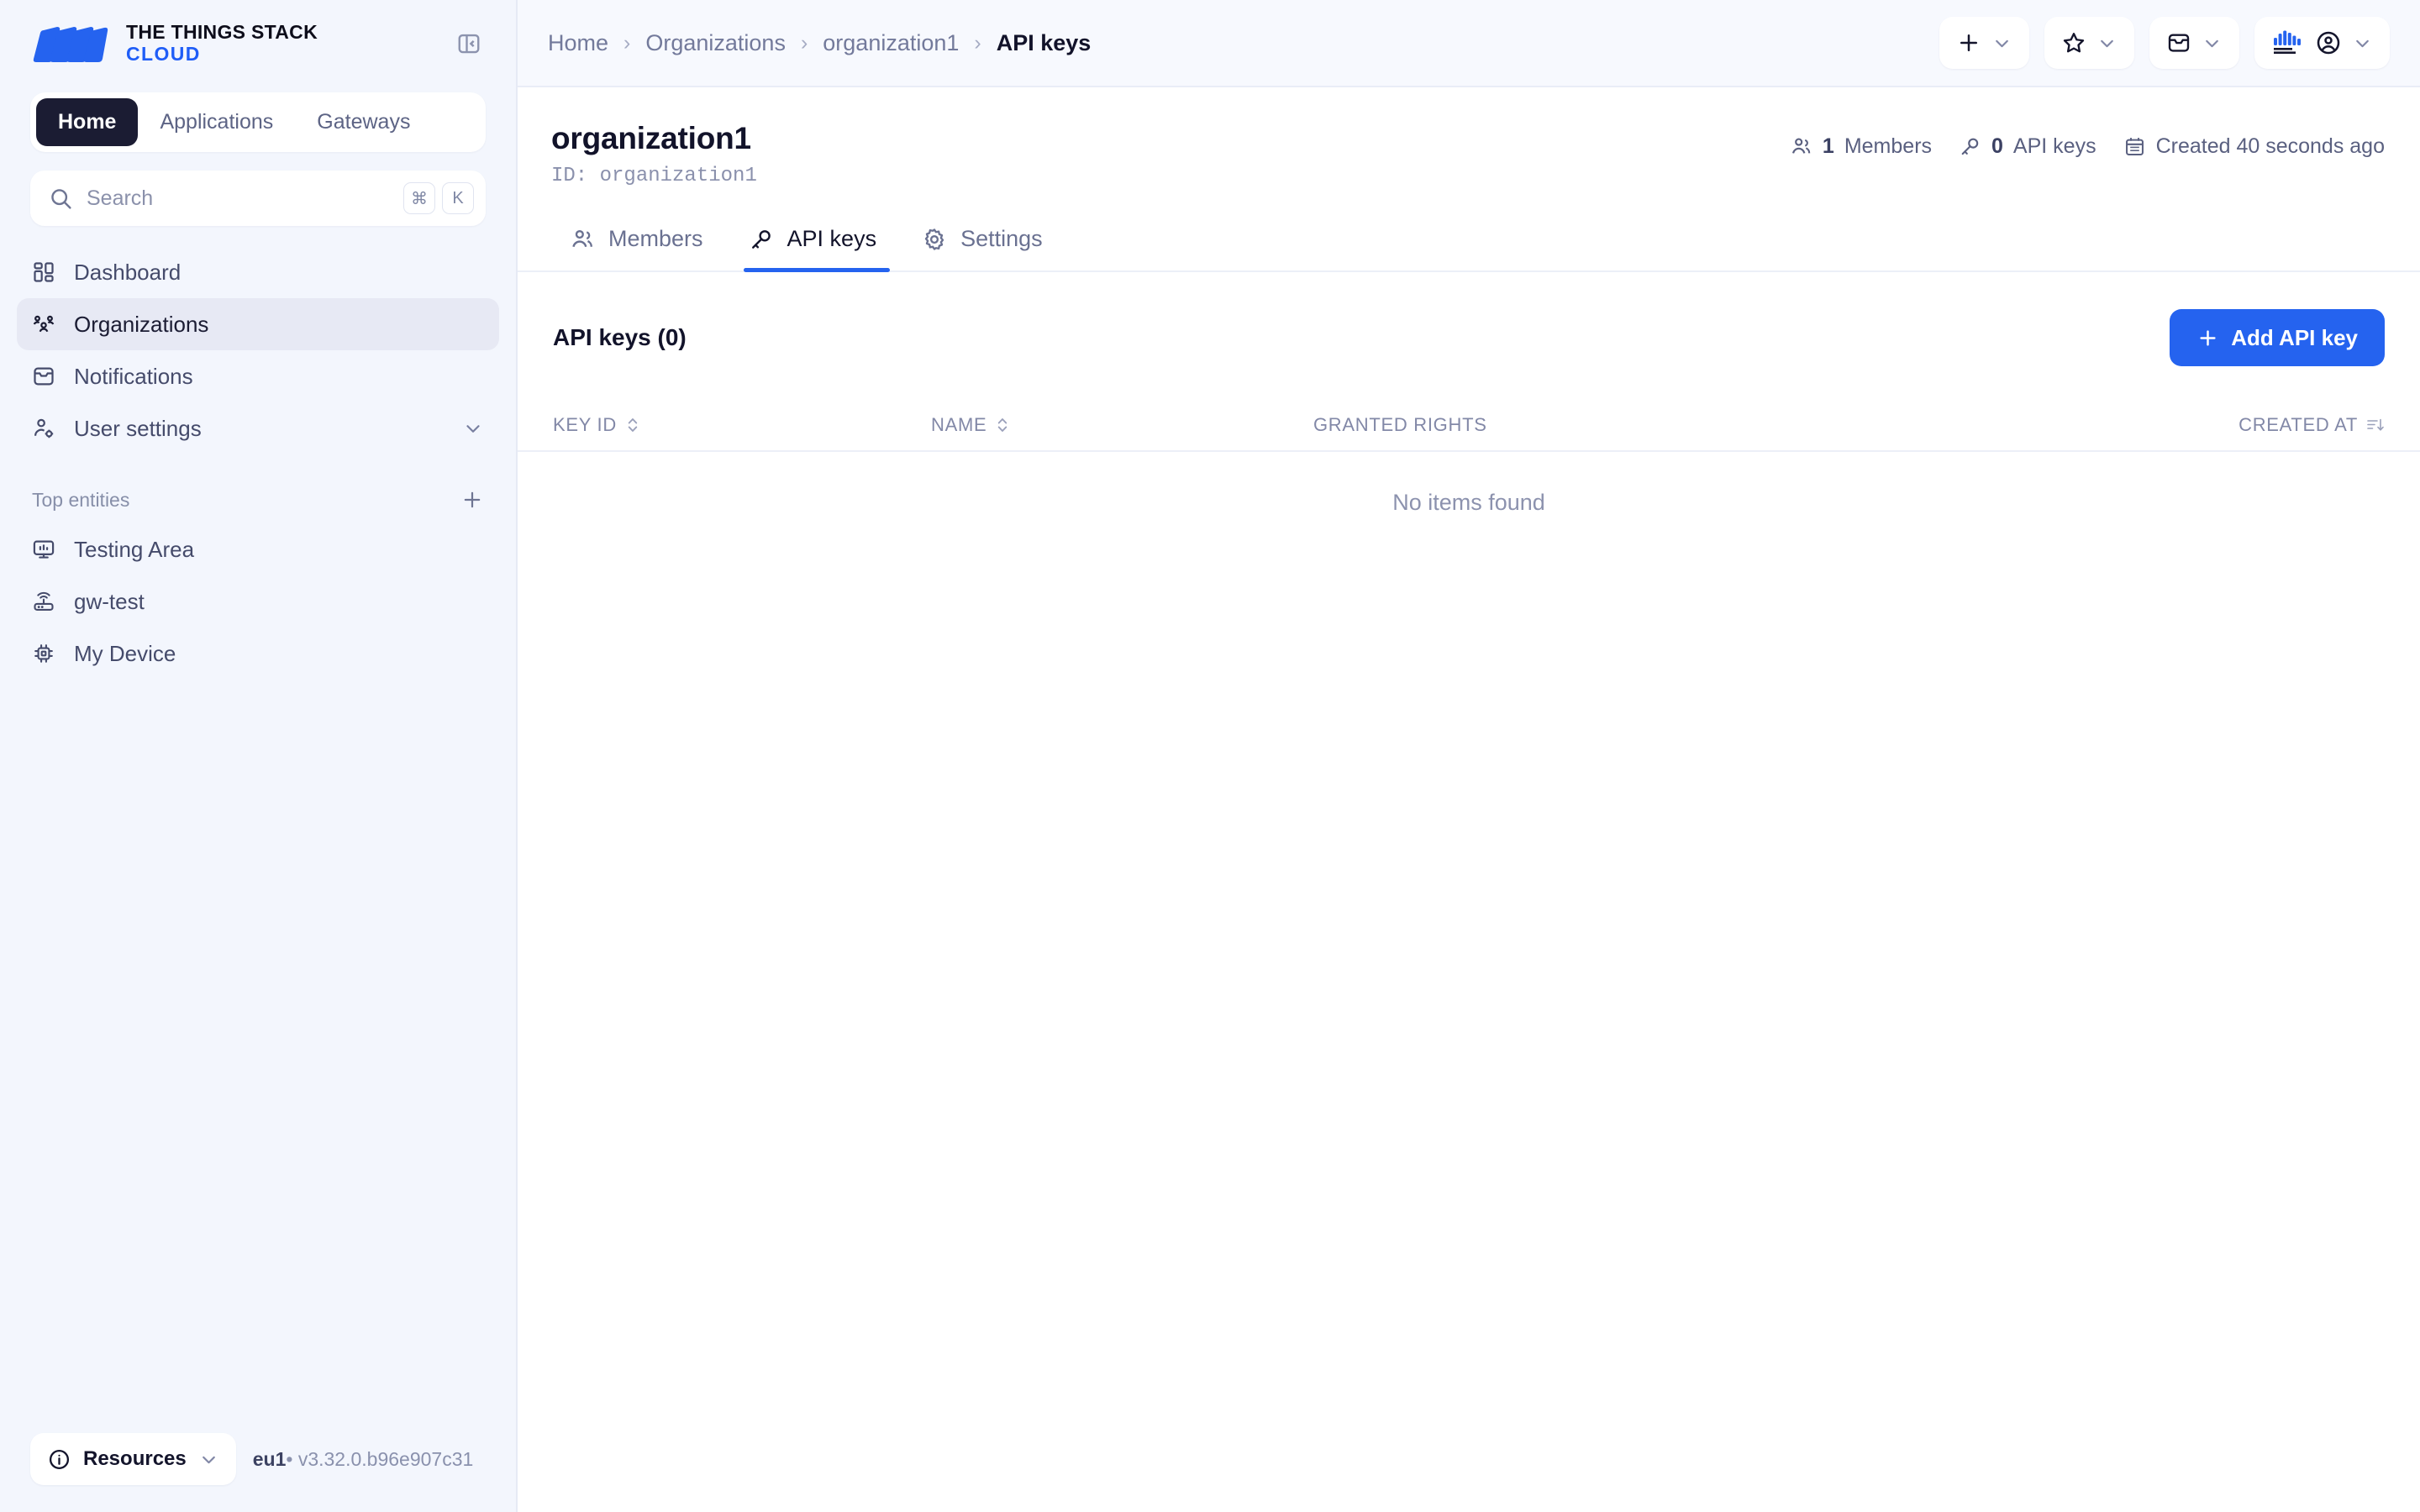 This screenshot has height=1512, width=2420. Describe the element at coordinates (438, 198) in the screenshot. I see `search-shortcut: ⌘ K` at that location.